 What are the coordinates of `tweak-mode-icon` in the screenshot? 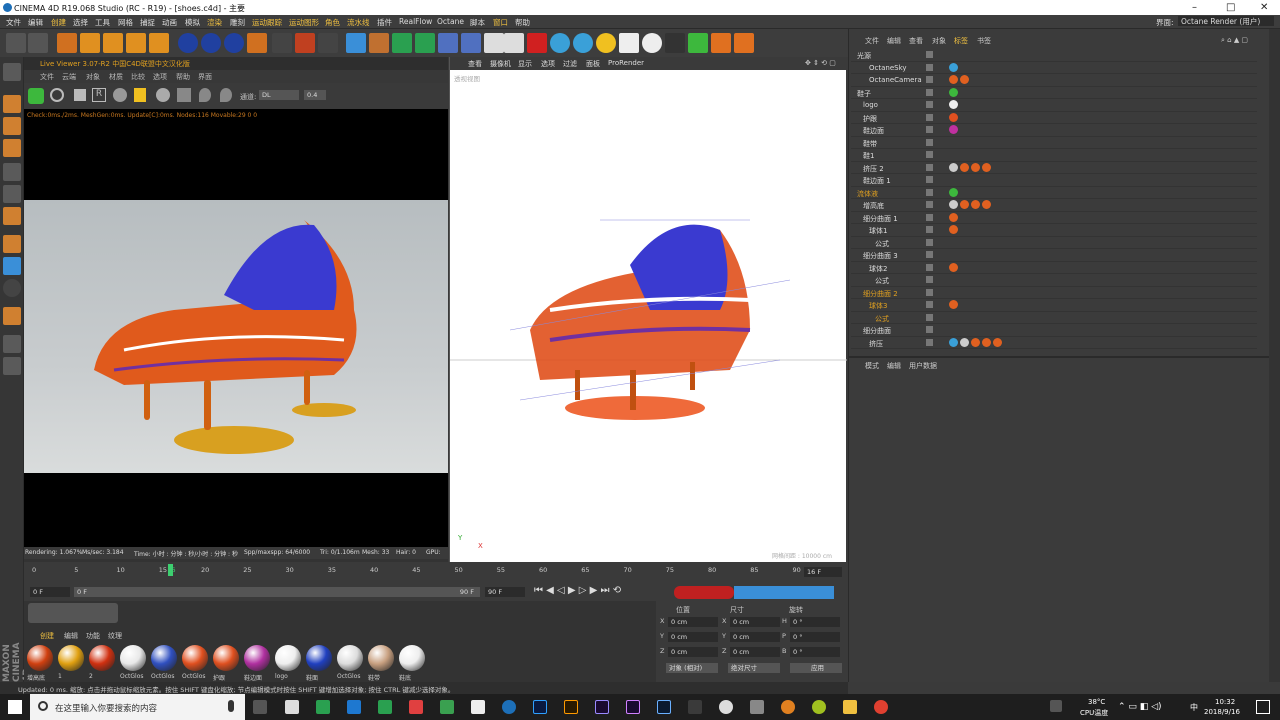 It's located at (12, 266).